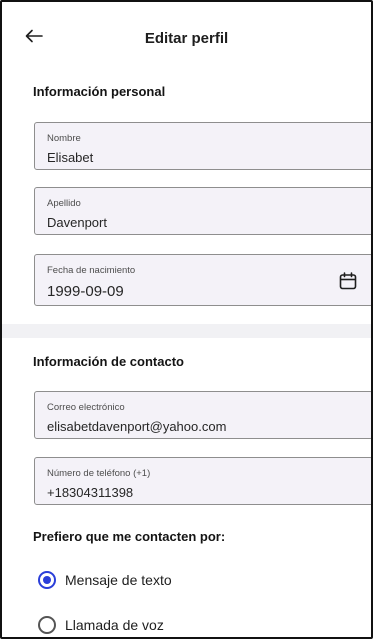 This screenshot has width=373, height=639. Describe the element at coordinates (47, 580) in the screenshot. I see `radio-button-selected` at that location.